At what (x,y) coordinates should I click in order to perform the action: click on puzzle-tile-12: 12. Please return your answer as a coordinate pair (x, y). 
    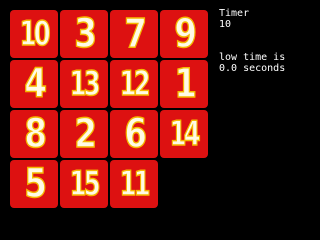
    Looking at the image, I should click on (134, 84).